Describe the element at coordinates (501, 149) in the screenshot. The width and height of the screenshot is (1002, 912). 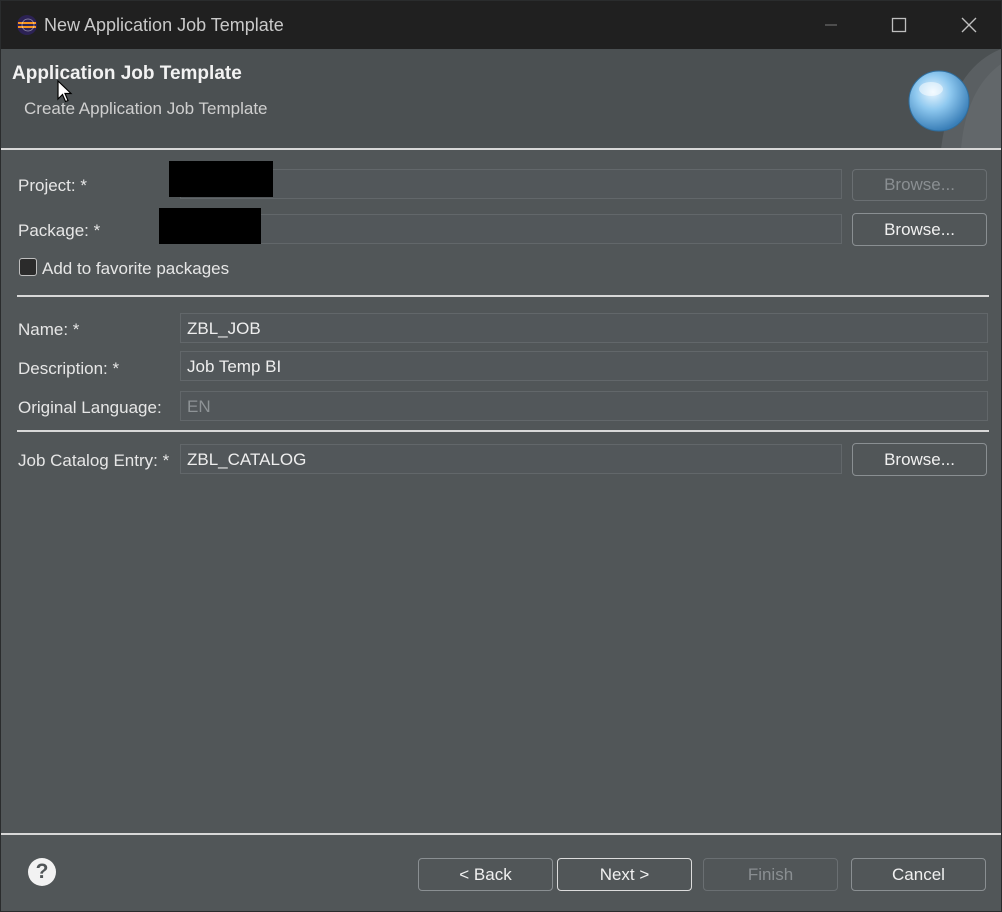
I see `header-separator` at that location.